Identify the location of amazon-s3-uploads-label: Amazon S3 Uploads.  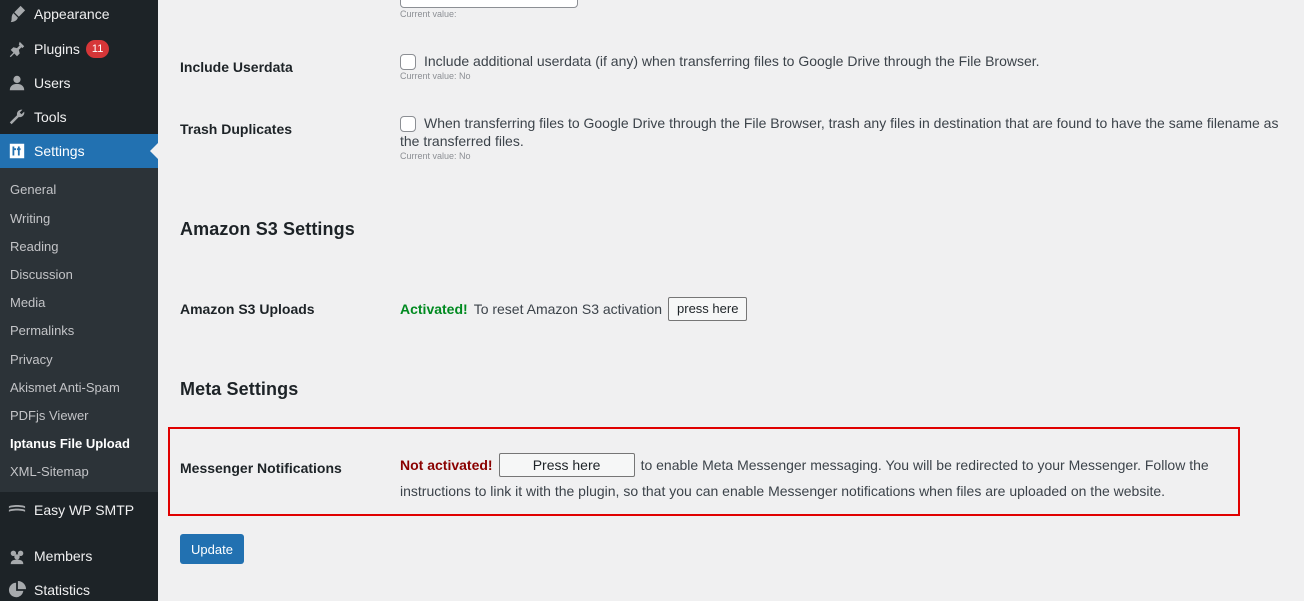
(247, 309).